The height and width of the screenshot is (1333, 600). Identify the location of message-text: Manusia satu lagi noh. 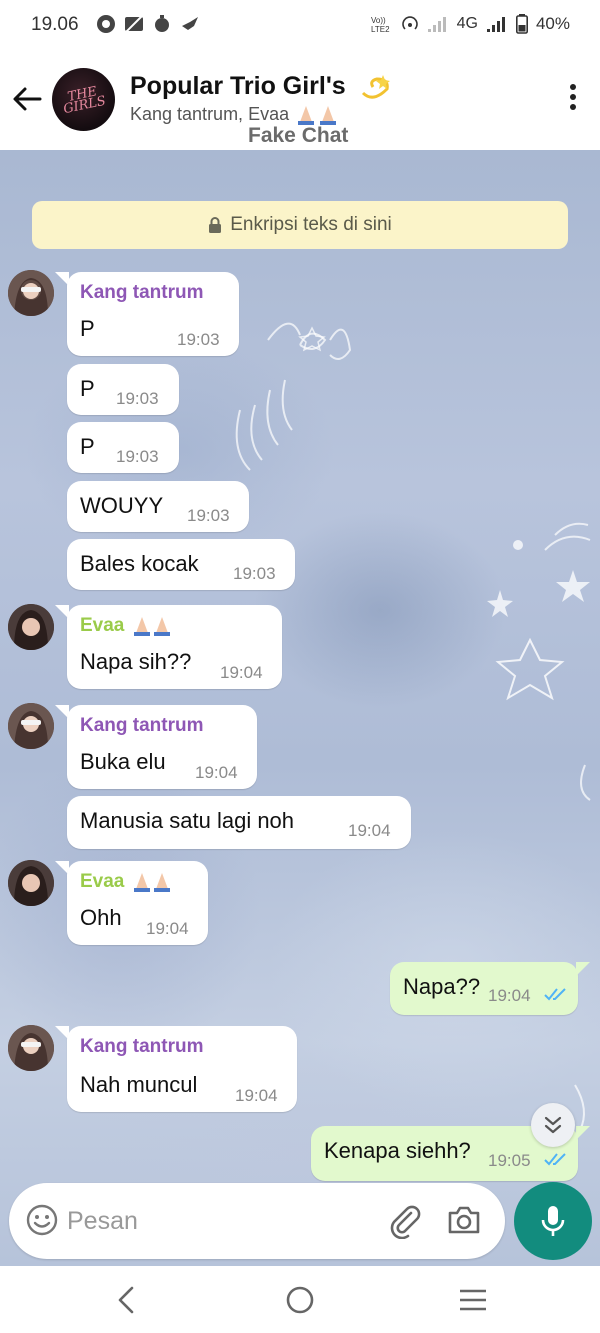
(187, 820).